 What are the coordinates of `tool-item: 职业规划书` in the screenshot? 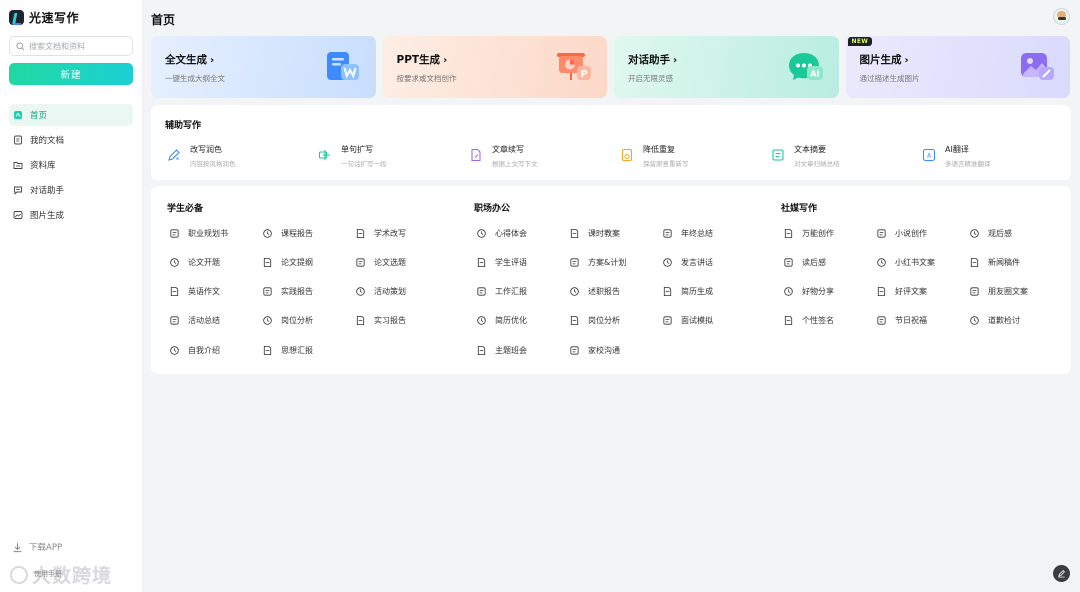 It's located at (198, 233).